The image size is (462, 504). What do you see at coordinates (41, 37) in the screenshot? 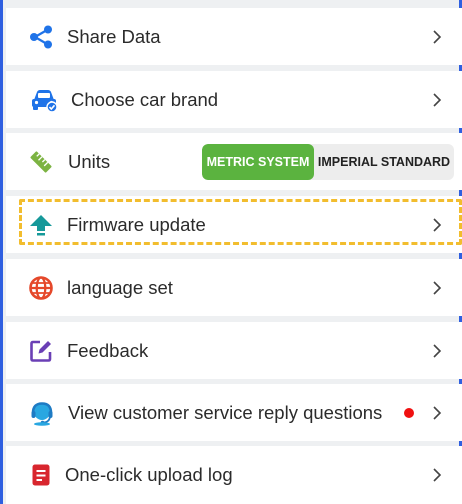
I see `share-icon` at bounding box center [41, 37].